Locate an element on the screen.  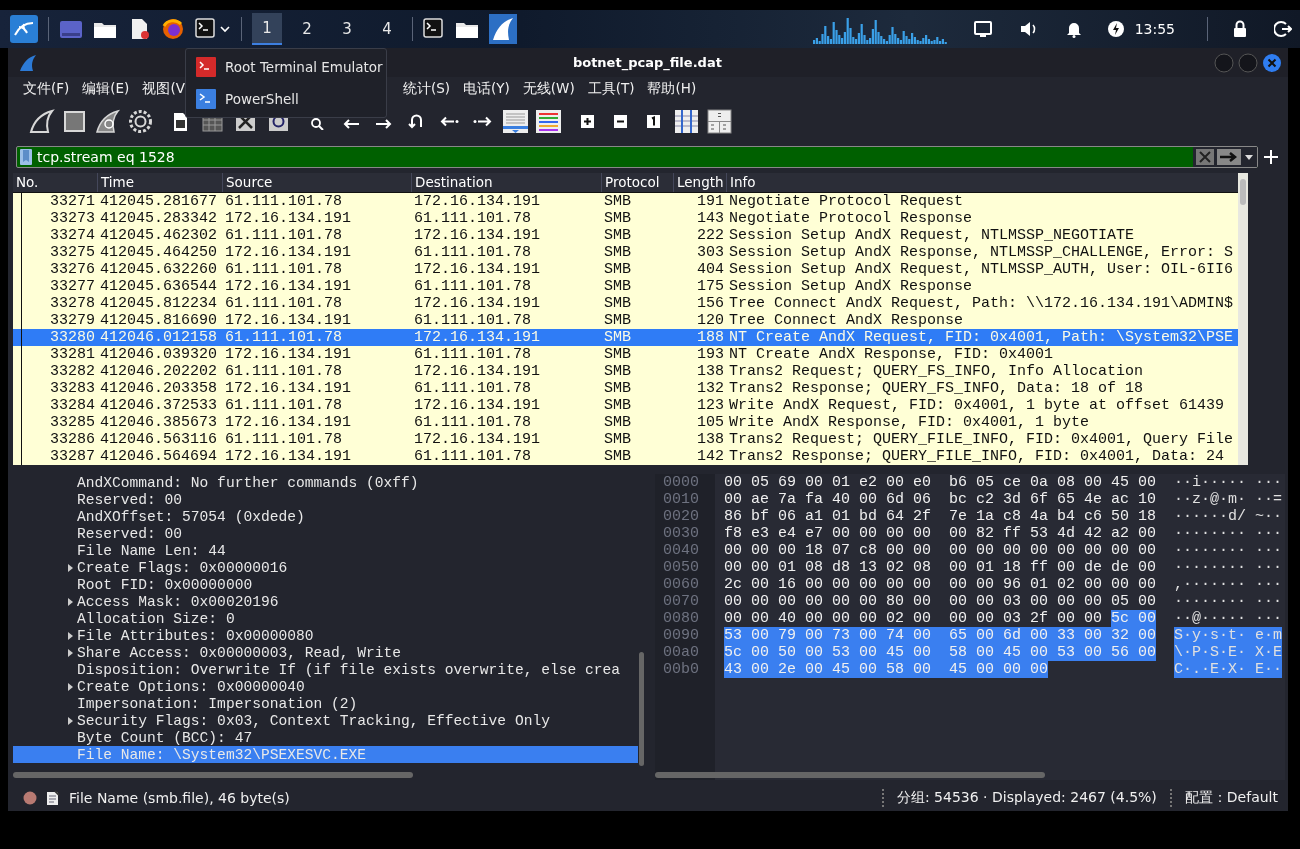
plus-icon is located at coordinates (1271, 156).